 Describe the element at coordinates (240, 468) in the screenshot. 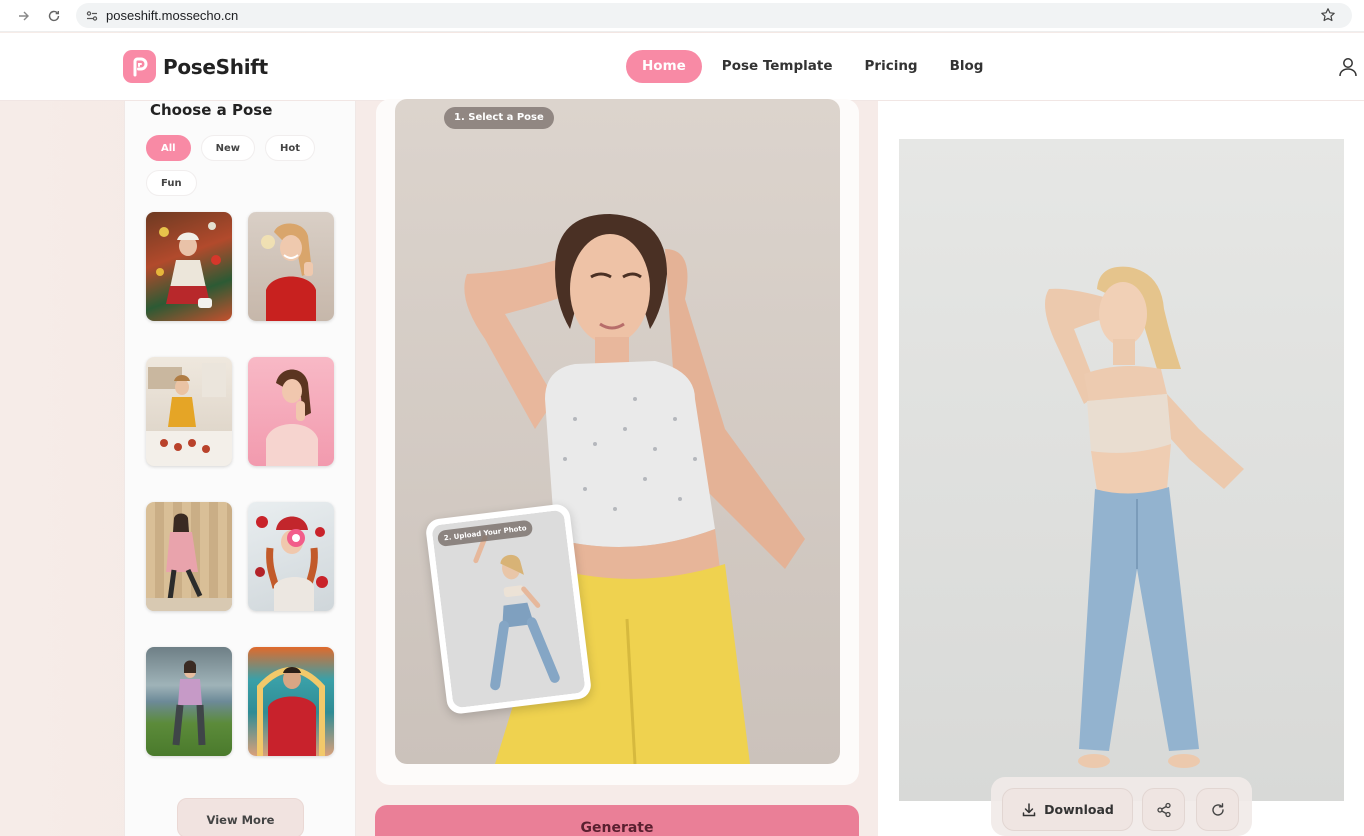

I see `pose-sidebar: Choose a Pose All New Hot Fun View More` at that location.